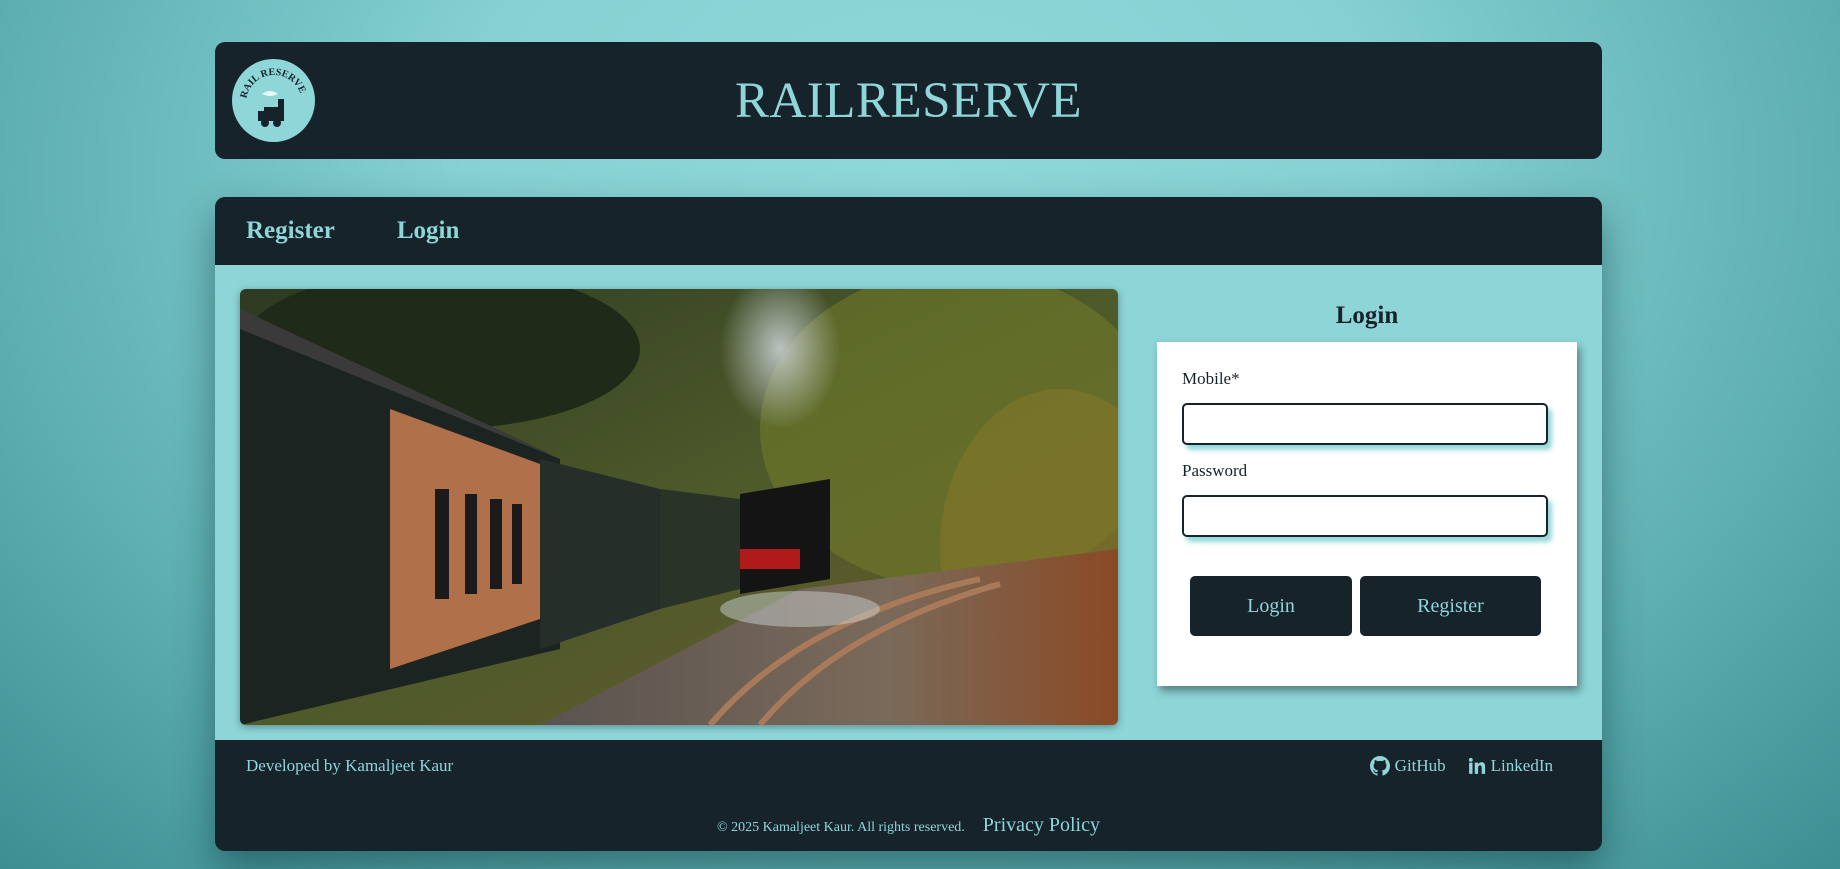 Image resolution: width=1840 pixels, height=869 pixels. Describe the element at coordinates (273, 97) in the screenshot. I see `logo-train-icon: RAIL RESERVE` at that location.